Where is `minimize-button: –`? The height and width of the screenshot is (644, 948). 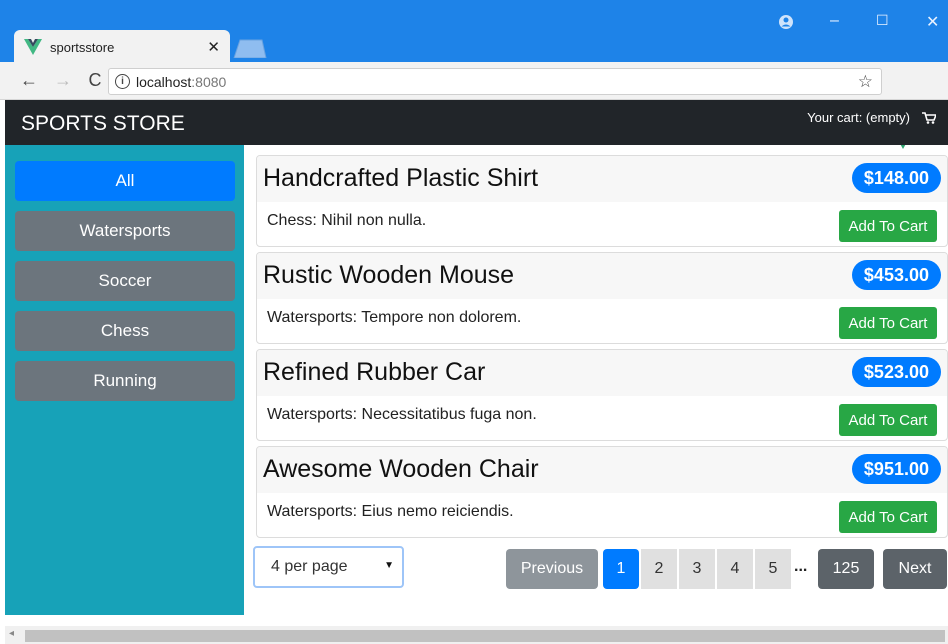
minimize-button: – is located at coordinates (834, 21).